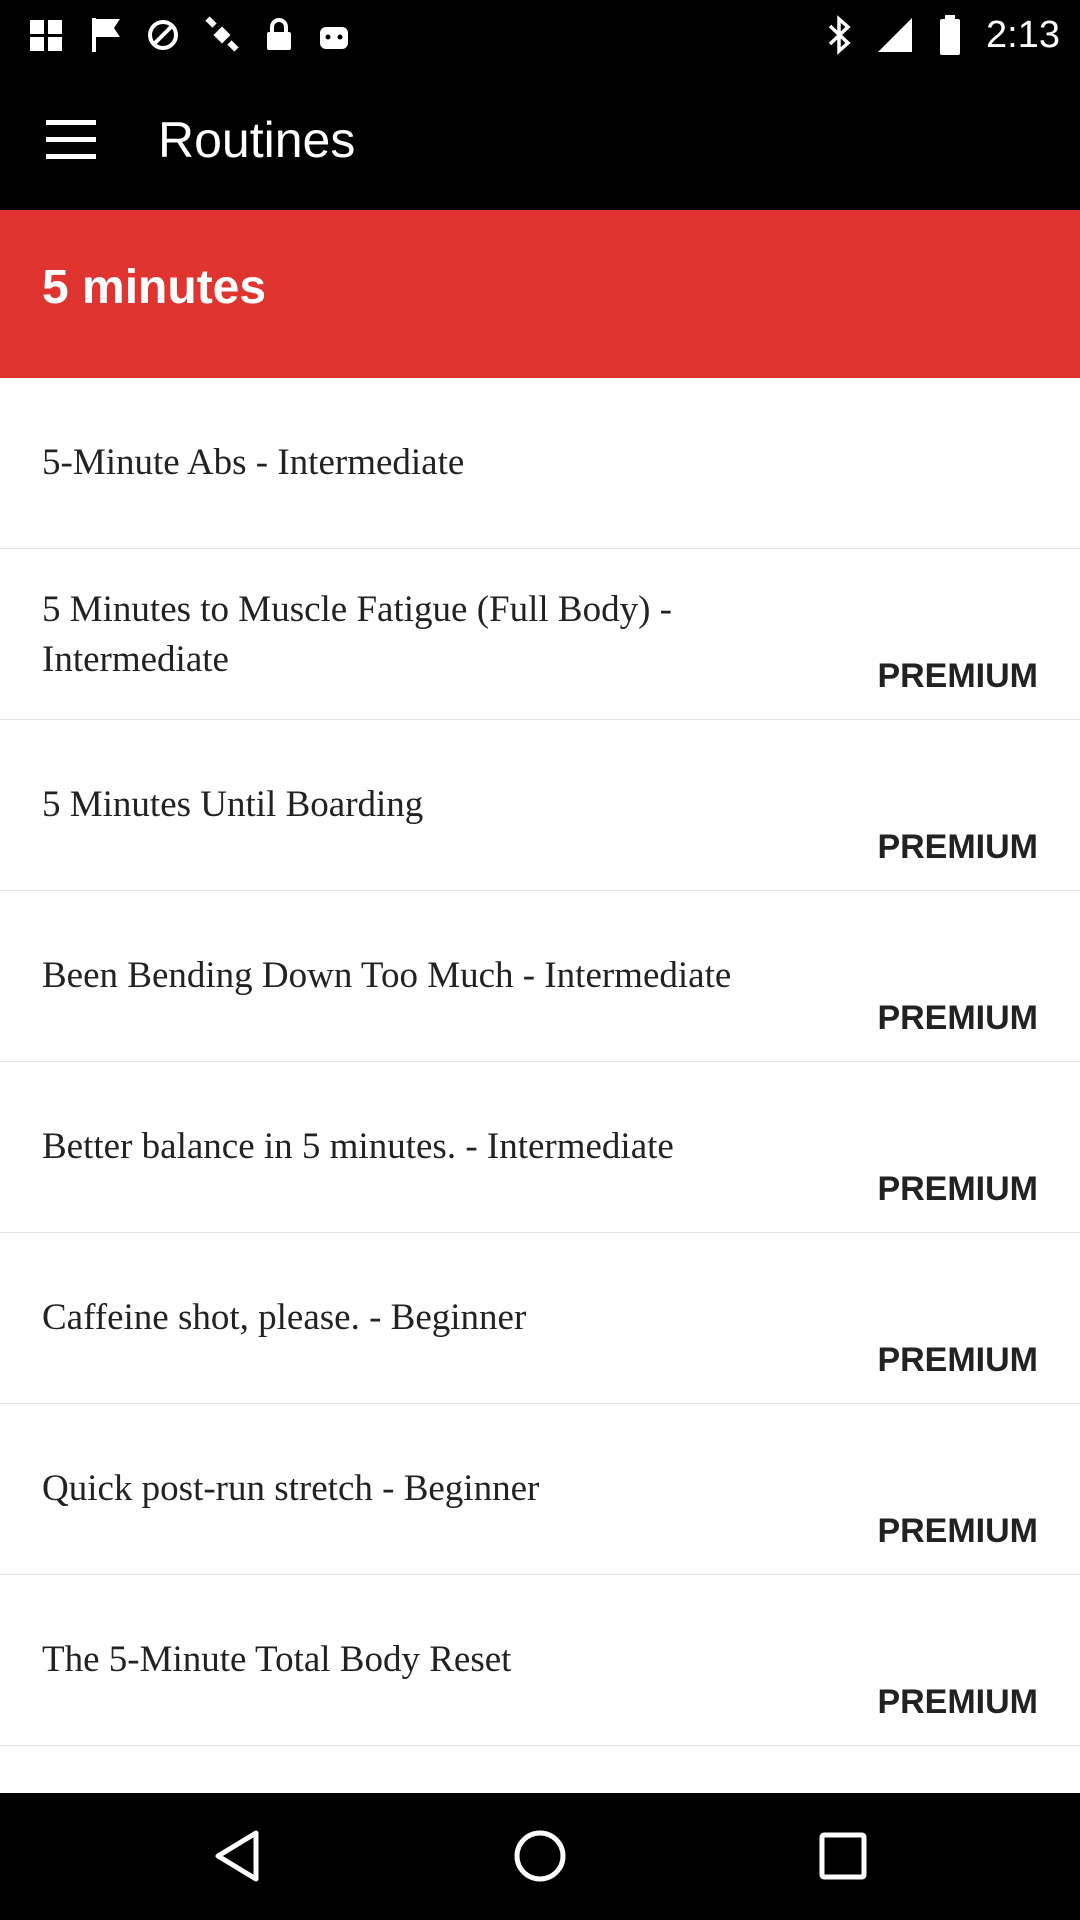  Describe the element at coordinates (190, 35) in the screenshot. I see `status-notification-icons` at that location.